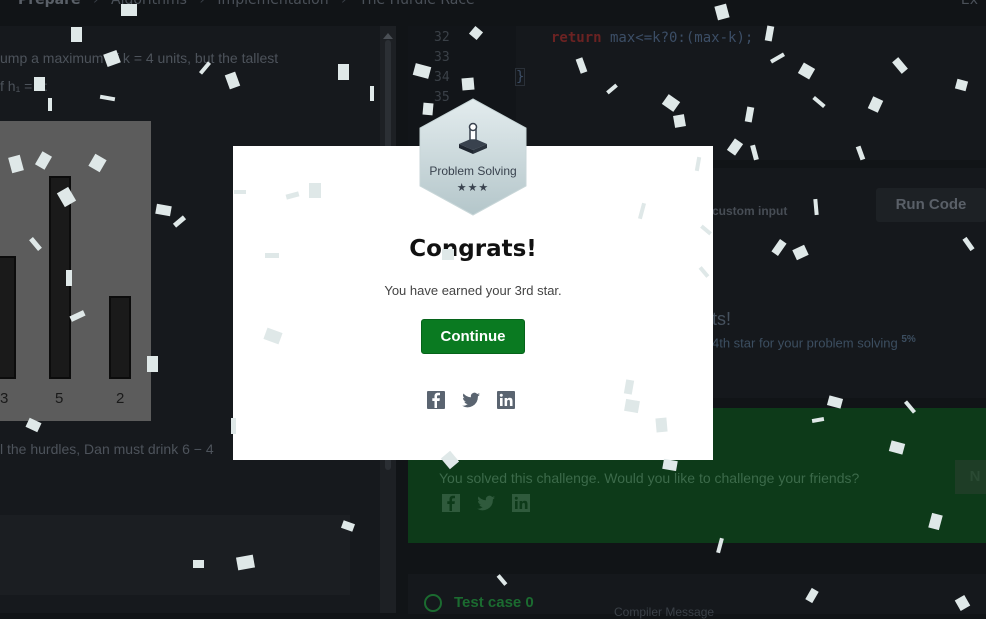 The height and width of the screenshot is (619, 986). What do you see at coordinates (59, 398) in the screenshot?
I see `hurdle-label: 5` at bounding box center [59, 398].